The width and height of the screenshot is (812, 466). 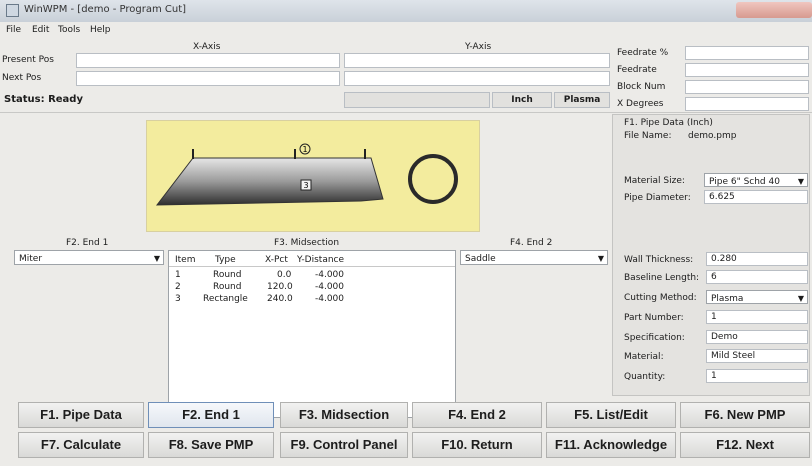 What do you see at coordinates (477, 445) in the screenshot?
I see `f10-return-button: F10. Return` at bounding box center [477, 445].